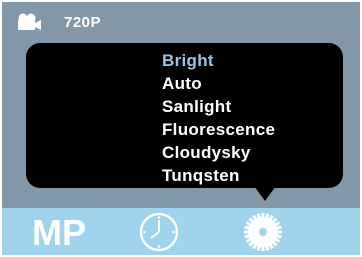 This screenshot has width=362, height=257. What do you see at coordinates (265, 193) in the screenshot?
I see `popup-pointer` at bounding box center [265, 193].